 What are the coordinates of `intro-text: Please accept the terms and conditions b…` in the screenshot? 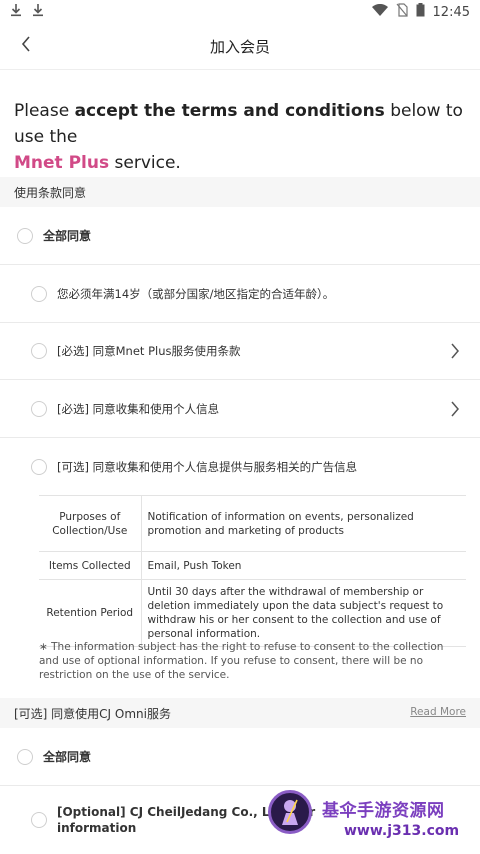 It's located at (241, 137).